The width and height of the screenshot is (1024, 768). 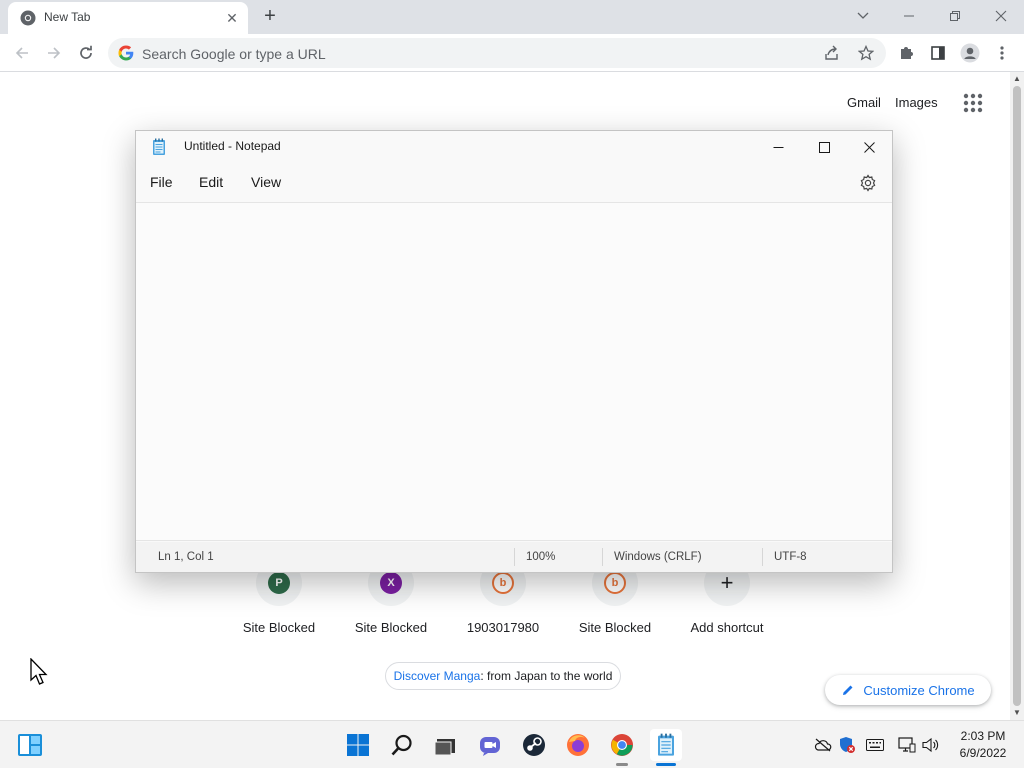 I want to click on images-link: Images, so click(x=916, y=102).